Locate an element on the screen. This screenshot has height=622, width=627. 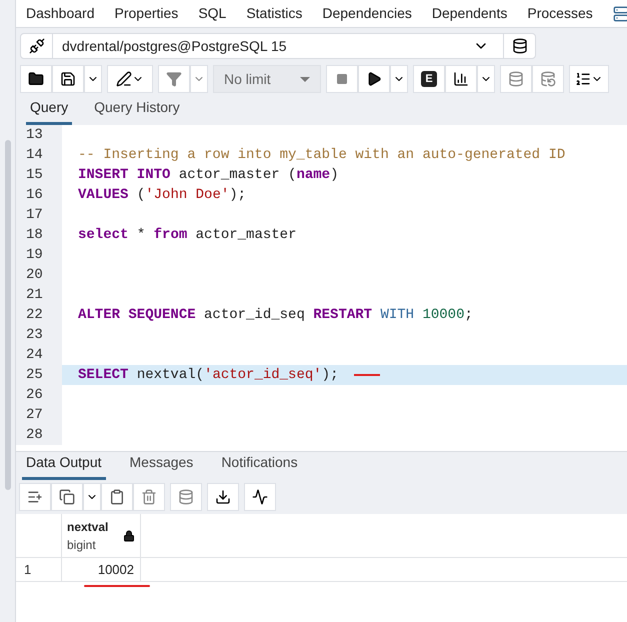
line-number: 26 is located at coordinates (39, 395).